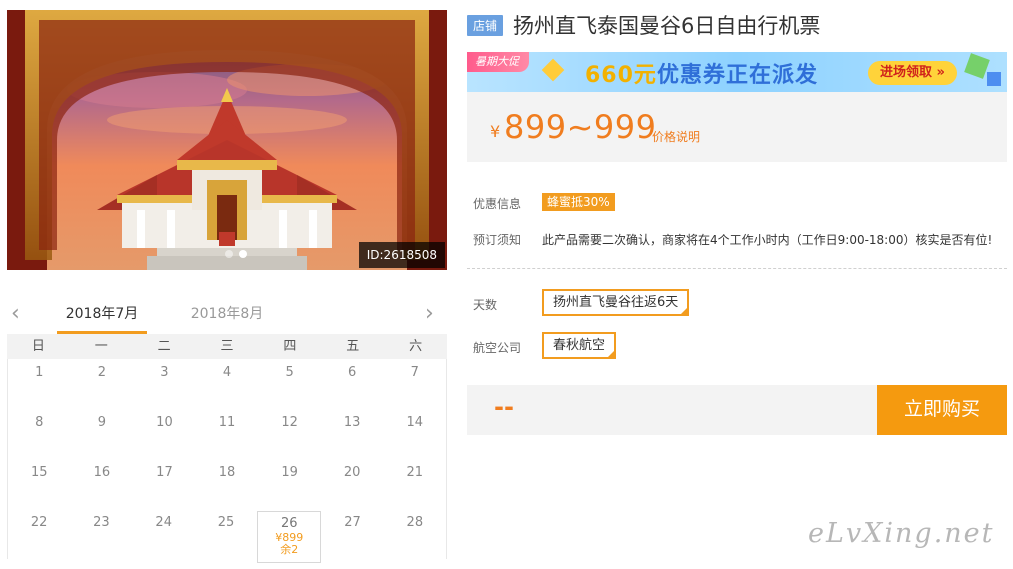  Describe the element at coordinates (289, 422) in the screenshot. I see `day-number: 12` at that location.